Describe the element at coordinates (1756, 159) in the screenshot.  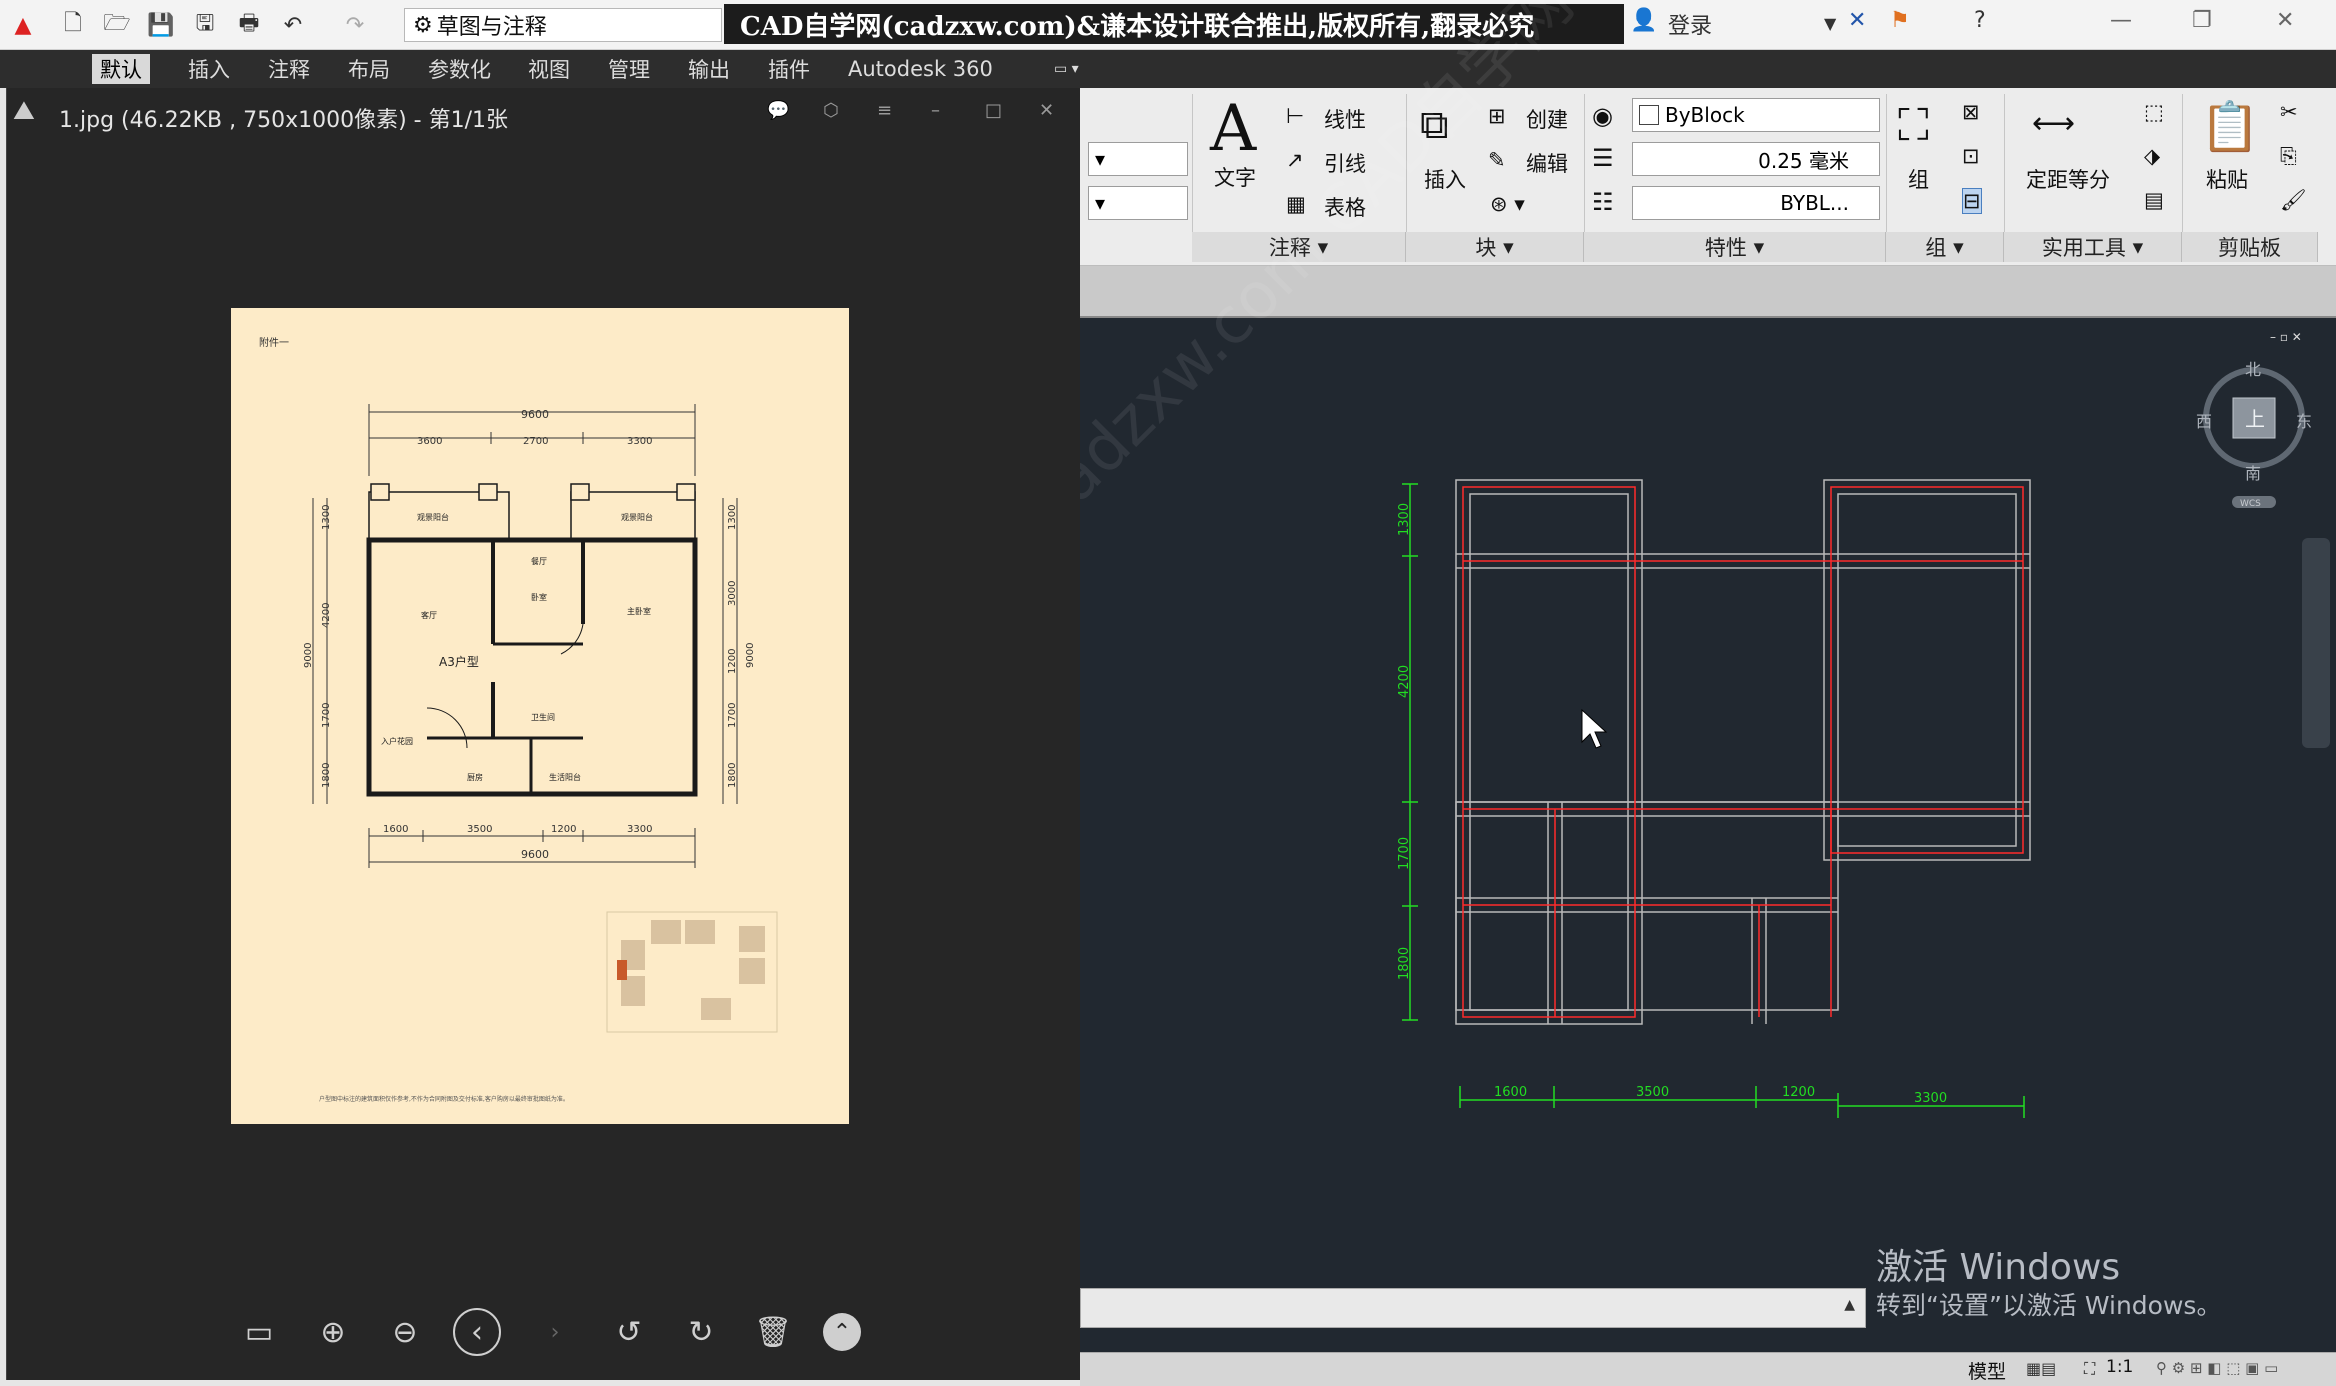
I see `lineweight-dropdown: 0.25 毫米` at that location.